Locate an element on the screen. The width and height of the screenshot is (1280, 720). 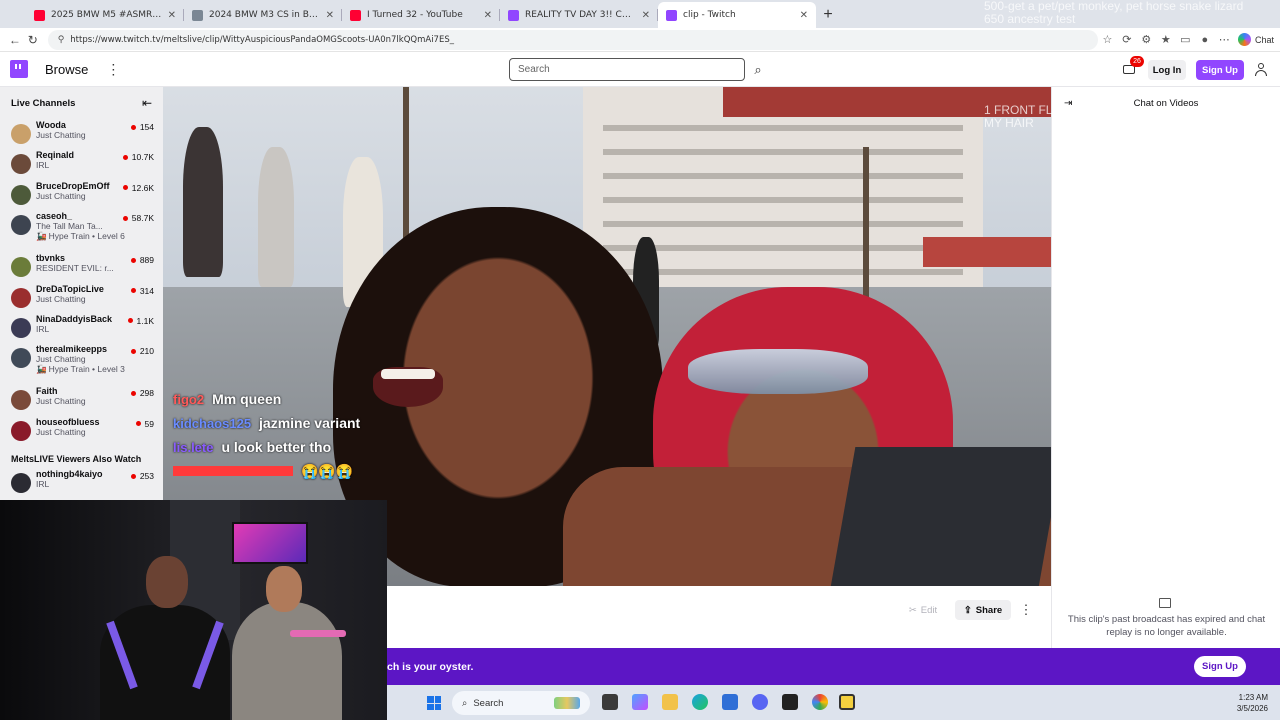
edit-button: ✂ Edit is located at coordinates (923, 610).